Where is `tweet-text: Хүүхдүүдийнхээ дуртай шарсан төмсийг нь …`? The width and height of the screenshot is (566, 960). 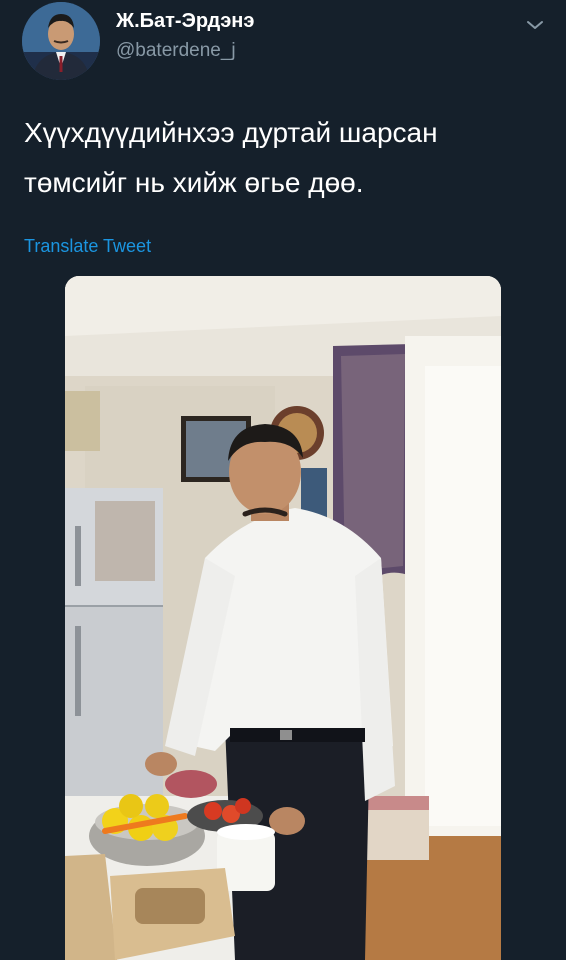 tweet-text: Хүүхдүүдийнхээ дуртай шарсан төмсийг нь … is located at coordinates (284, 158).